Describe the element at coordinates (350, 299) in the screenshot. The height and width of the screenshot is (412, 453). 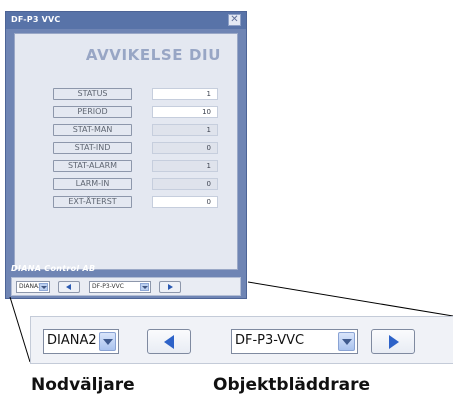
I see `callout-line-right` at that location.